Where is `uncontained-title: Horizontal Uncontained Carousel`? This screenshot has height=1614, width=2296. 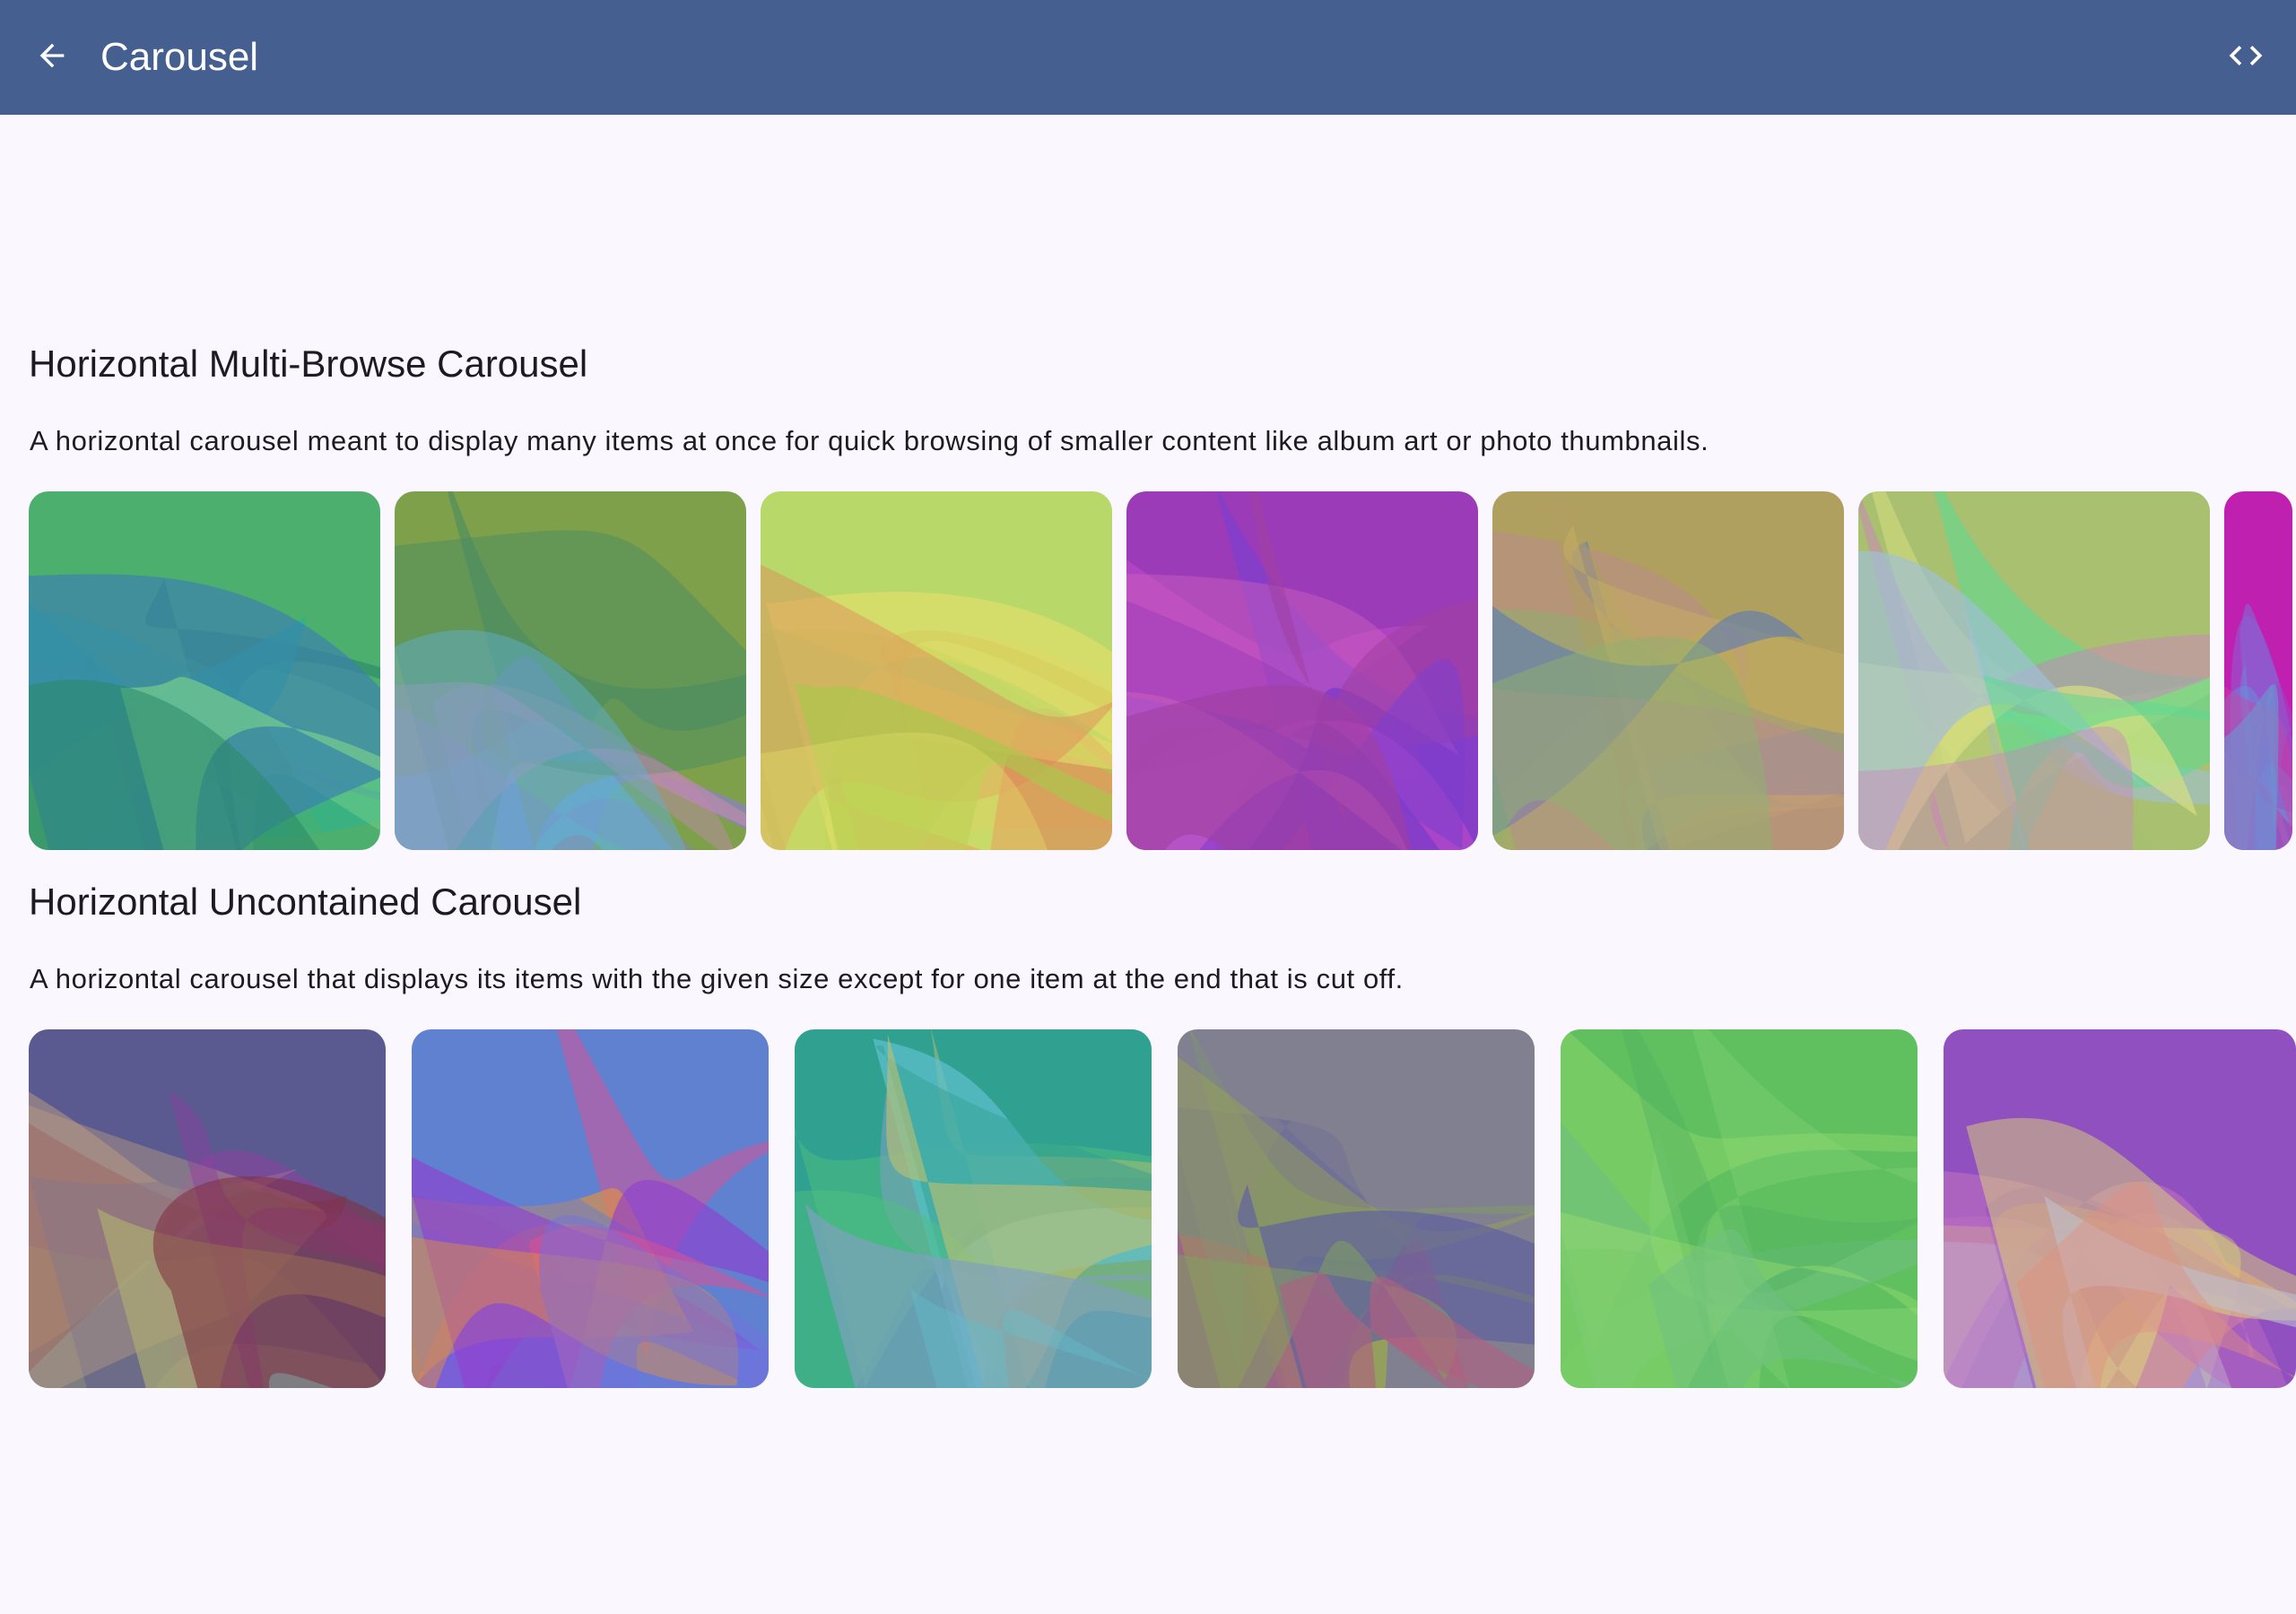 uncontained-title: Horizontal Uncontained Carousel is located at coordinates (305, 902).